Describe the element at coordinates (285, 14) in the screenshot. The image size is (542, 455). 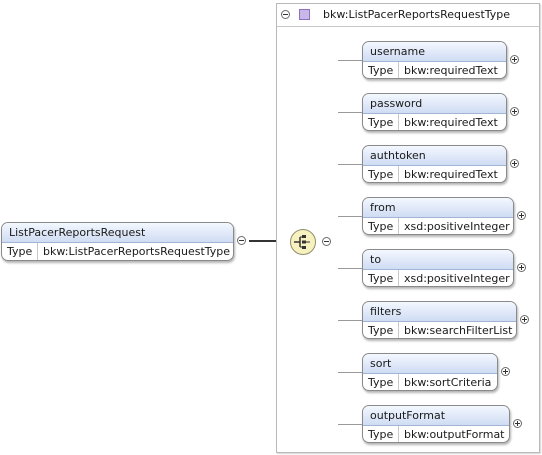
I see `complex-type-collapse-icon` at that location.